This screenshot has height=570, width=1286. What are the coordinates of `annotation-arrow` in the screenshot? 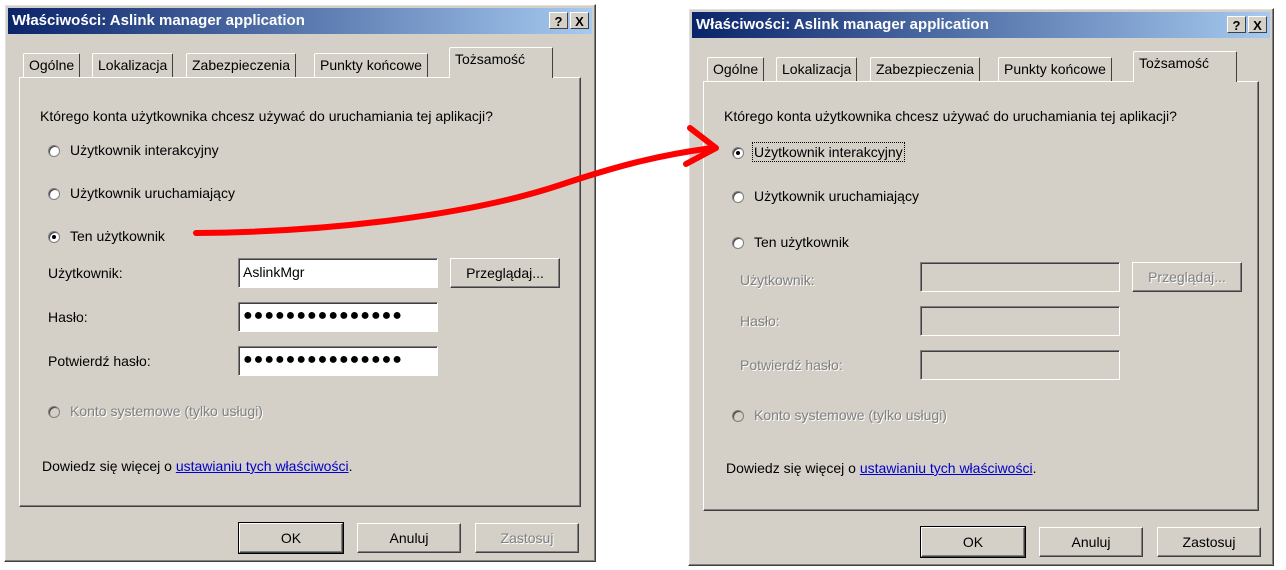 It's located at (456, 180).